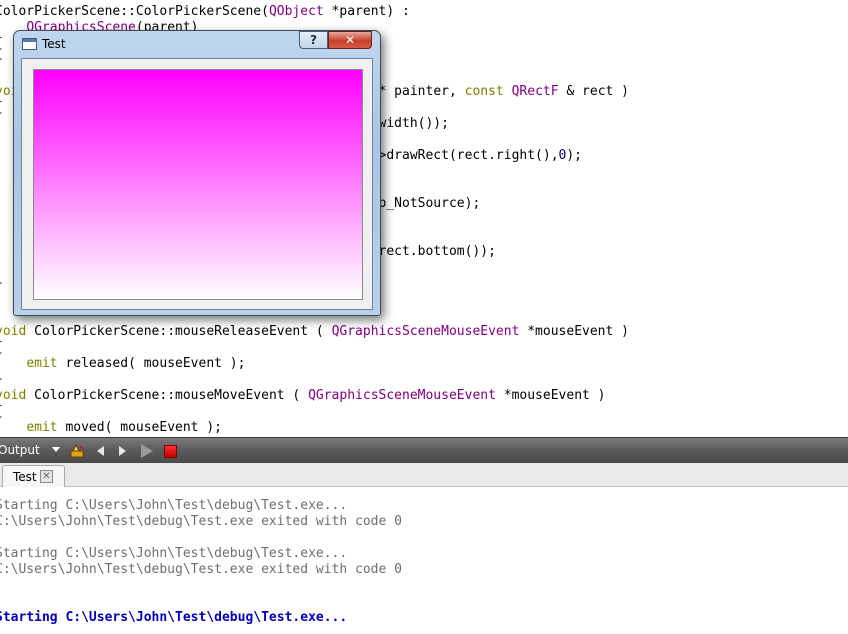  I want to click on close-button: ✕, so click(350, 40).